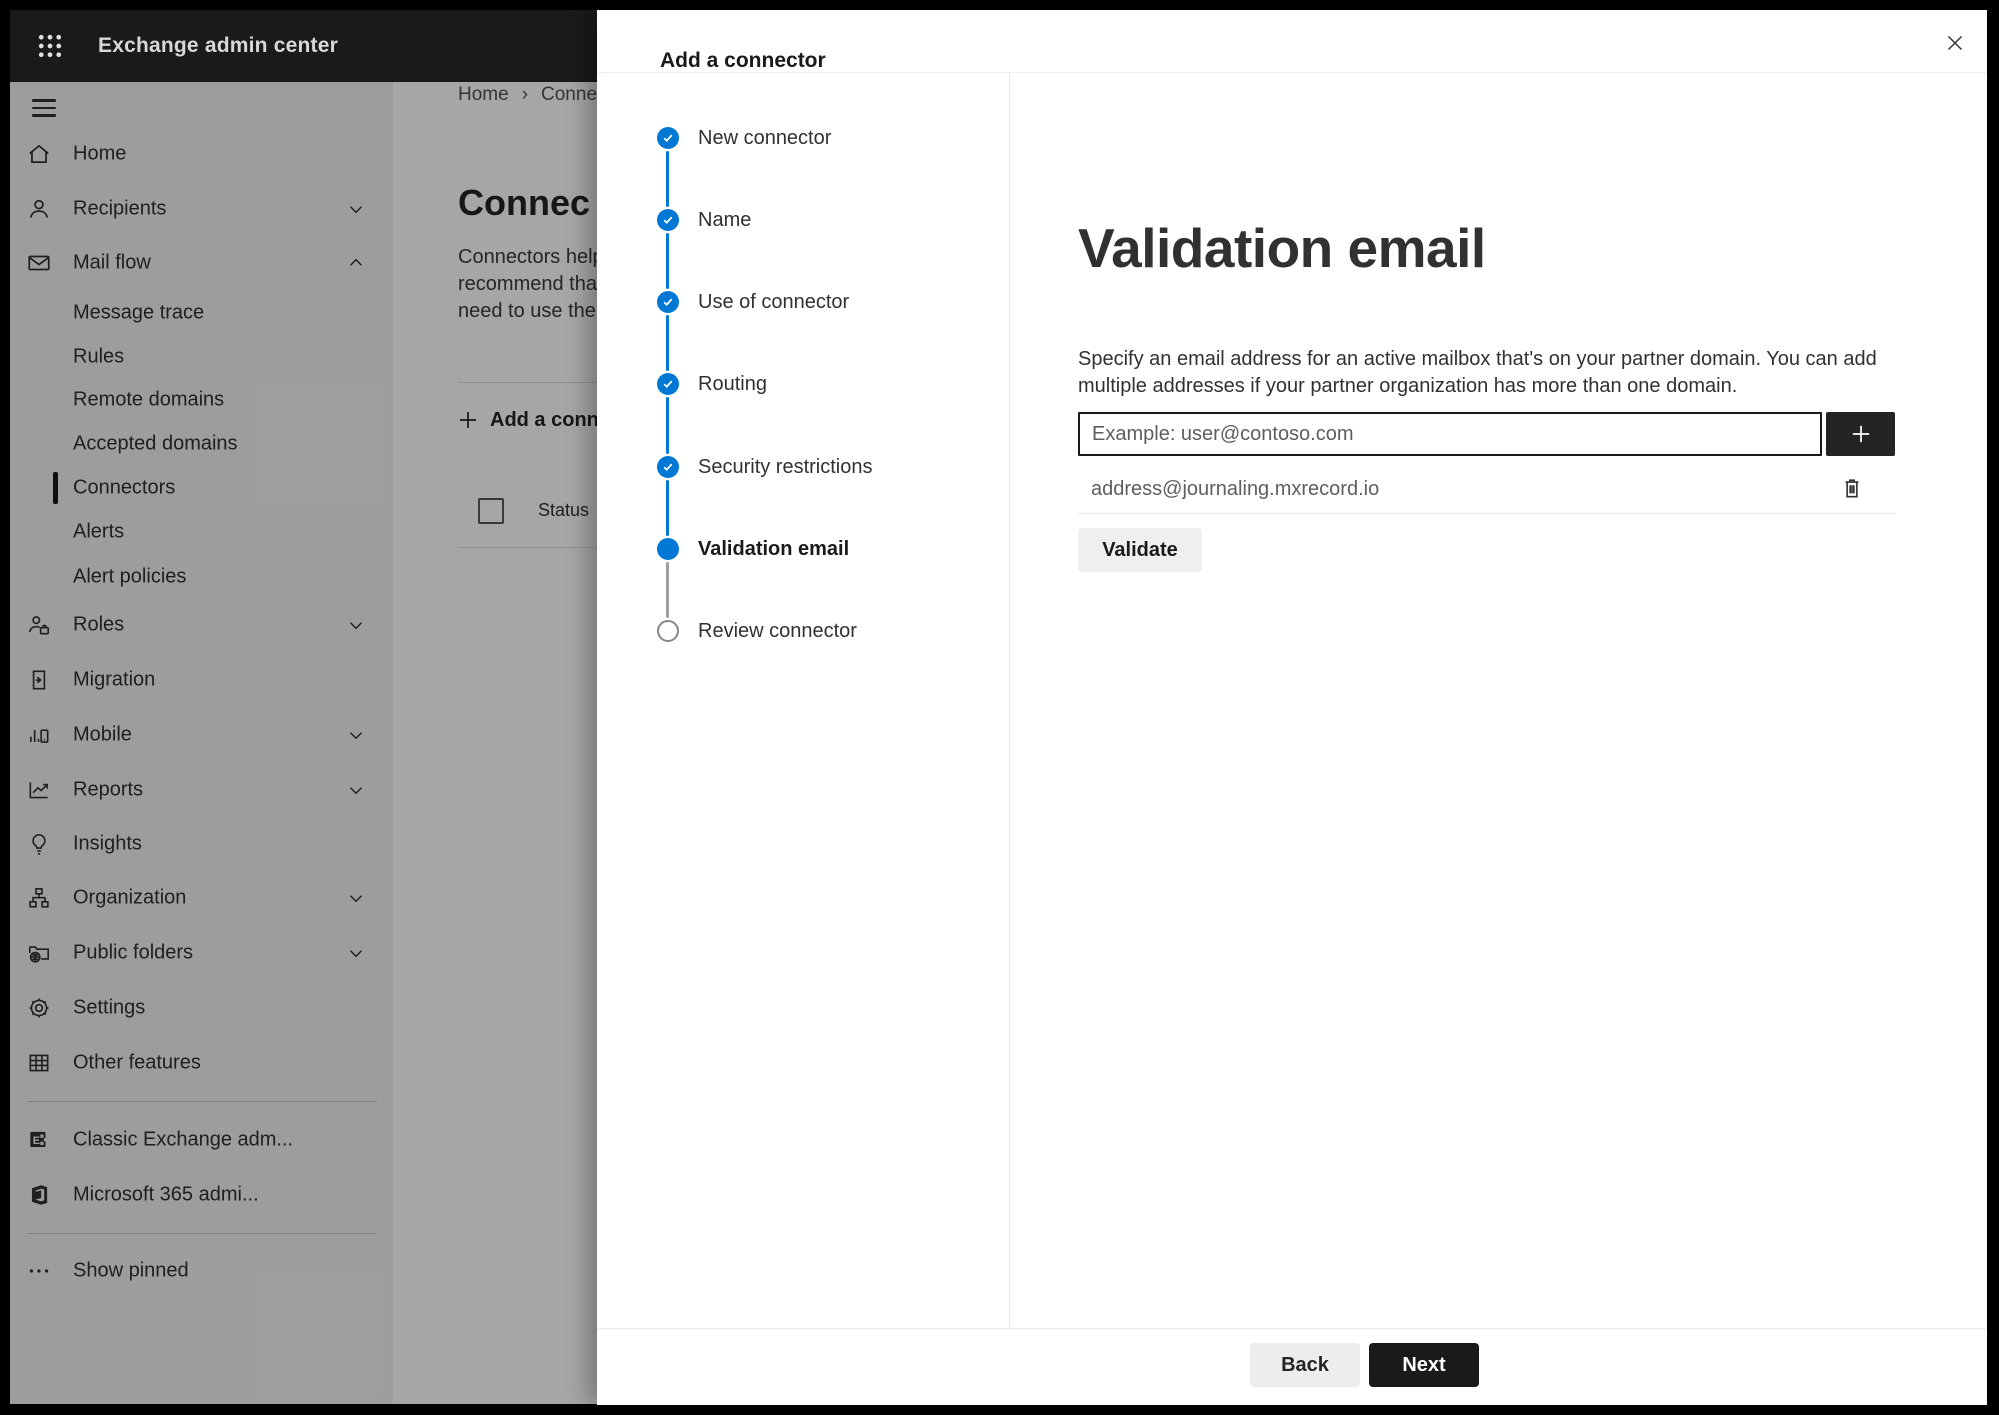 The height and width of the screenshot is (1415, 1999). What do you see at coordinates (725, 219) in the screenshot?
I see `step-label: Name` at bounding box center [725, 219].